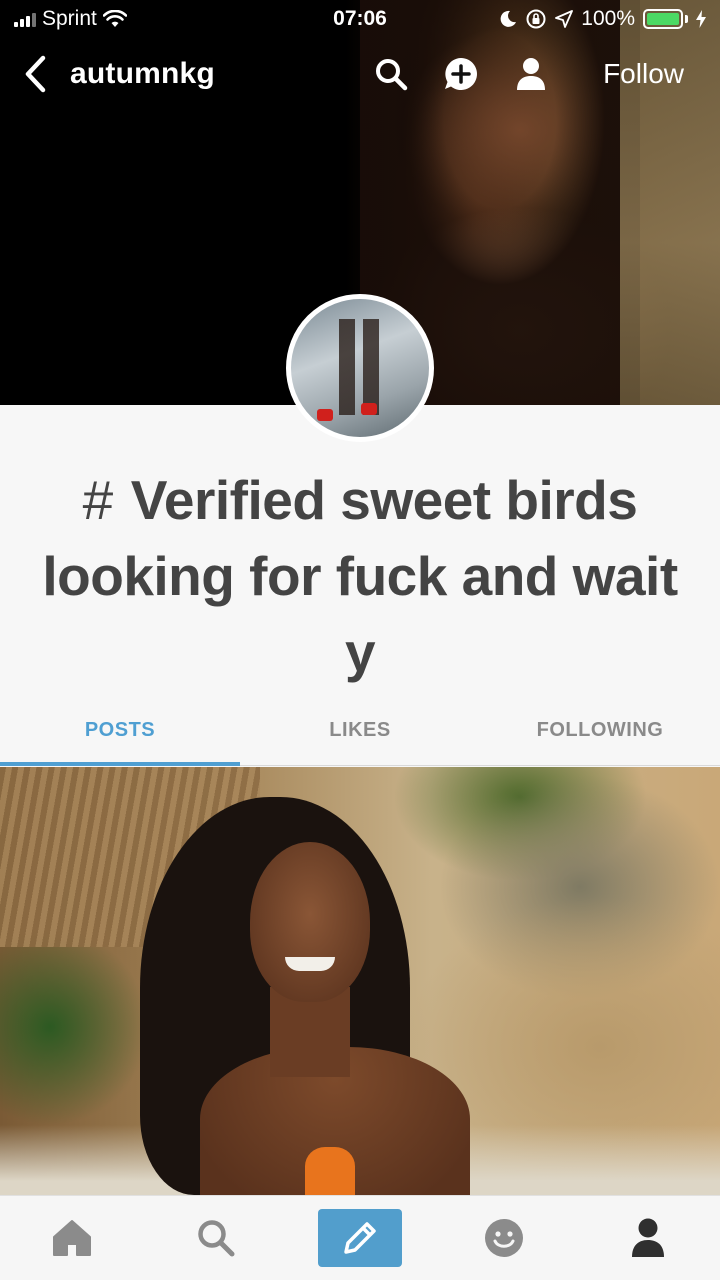  I want to click on add-comment-button, so click(461, 74).